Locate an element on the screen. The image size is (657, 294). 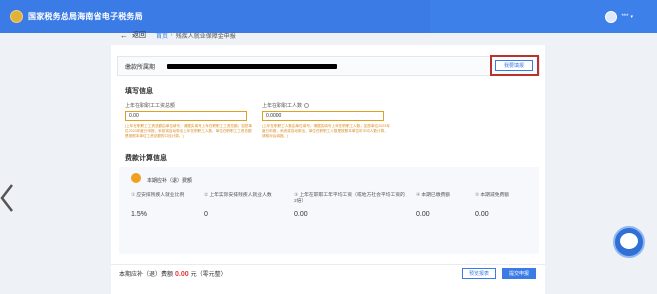
col-label: 本期减免费额 is located at coordinates (495, 195).